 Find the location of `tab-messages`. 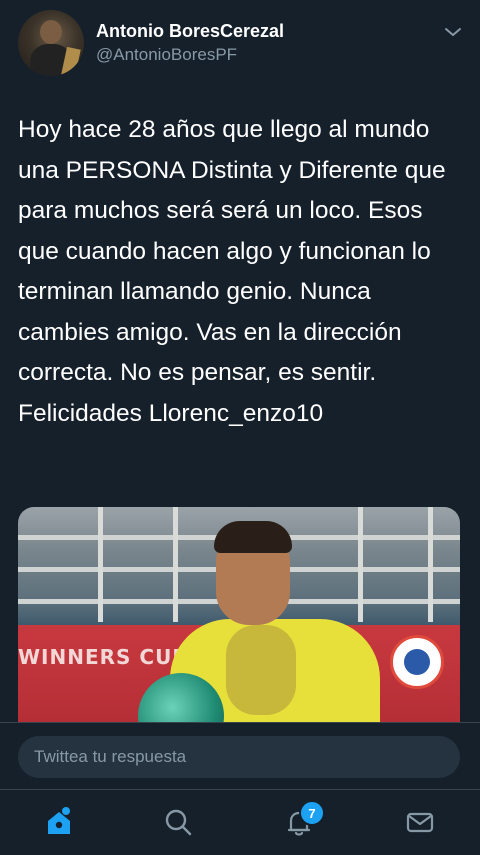

tab-messages is located at coordinates (420, 822).